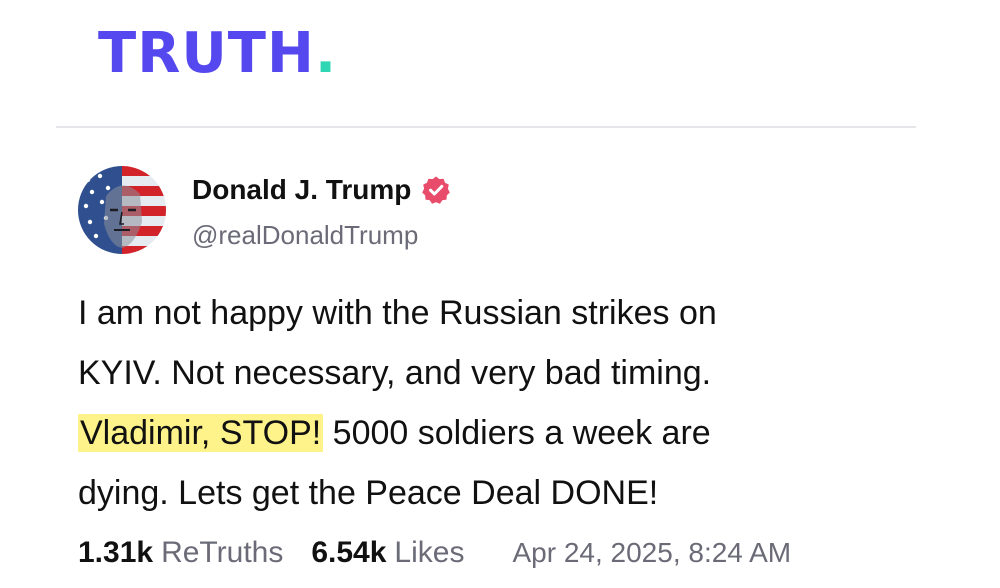 The image size is (1000, 588). I want to click on likes-label: Likes, so click(429, 552).